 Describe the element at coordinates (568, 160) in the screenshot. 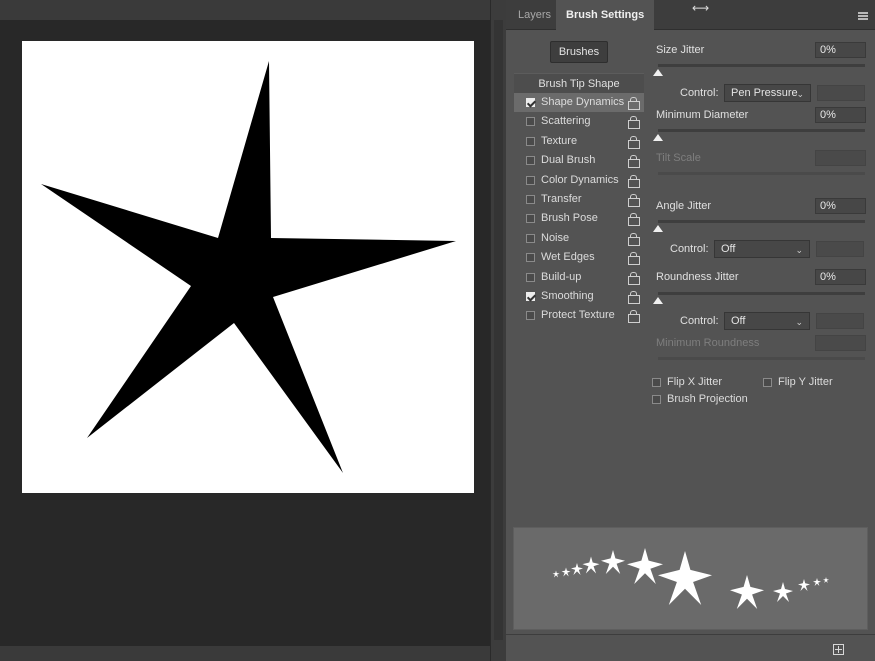

I see `option-label: Dual Brush` at that location.